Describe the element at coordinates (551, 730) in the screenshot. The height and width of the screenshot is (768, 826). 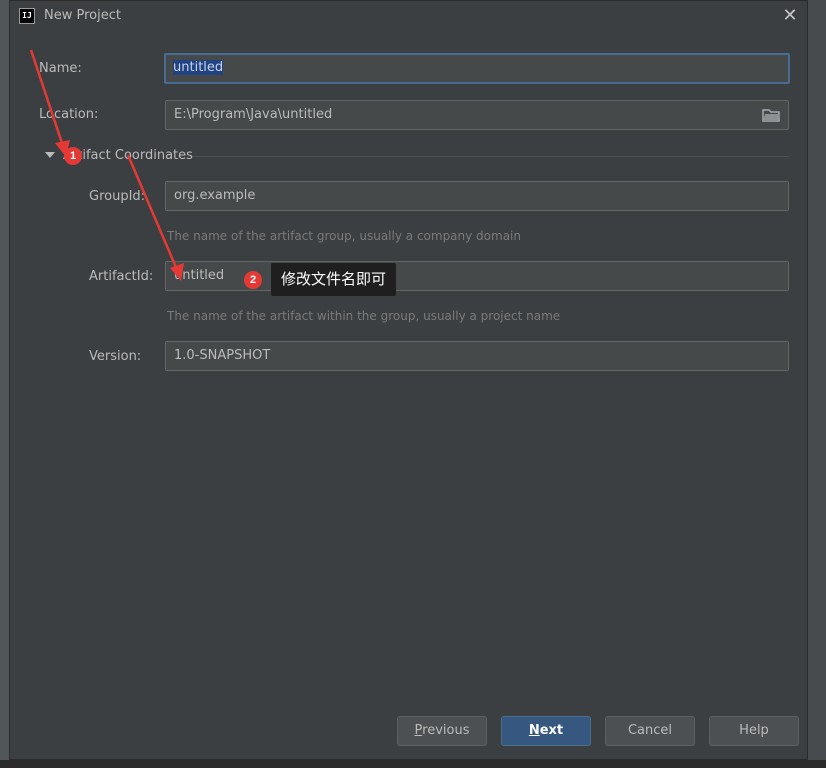
I see `next-label: ext` at that location.